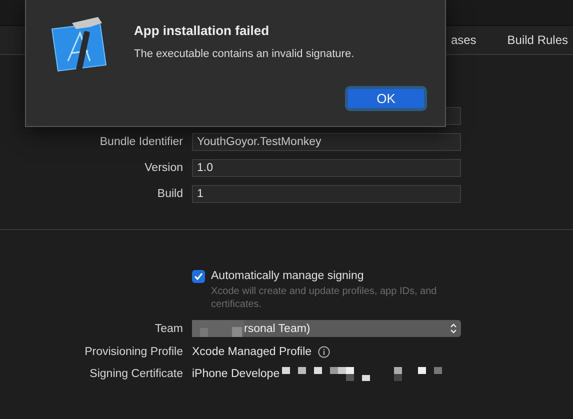 The image size is (573, 419). Describe the element at coordinates (236, 374) in the screenshot. I see `certificate-value: iPhone Develope` at that location.